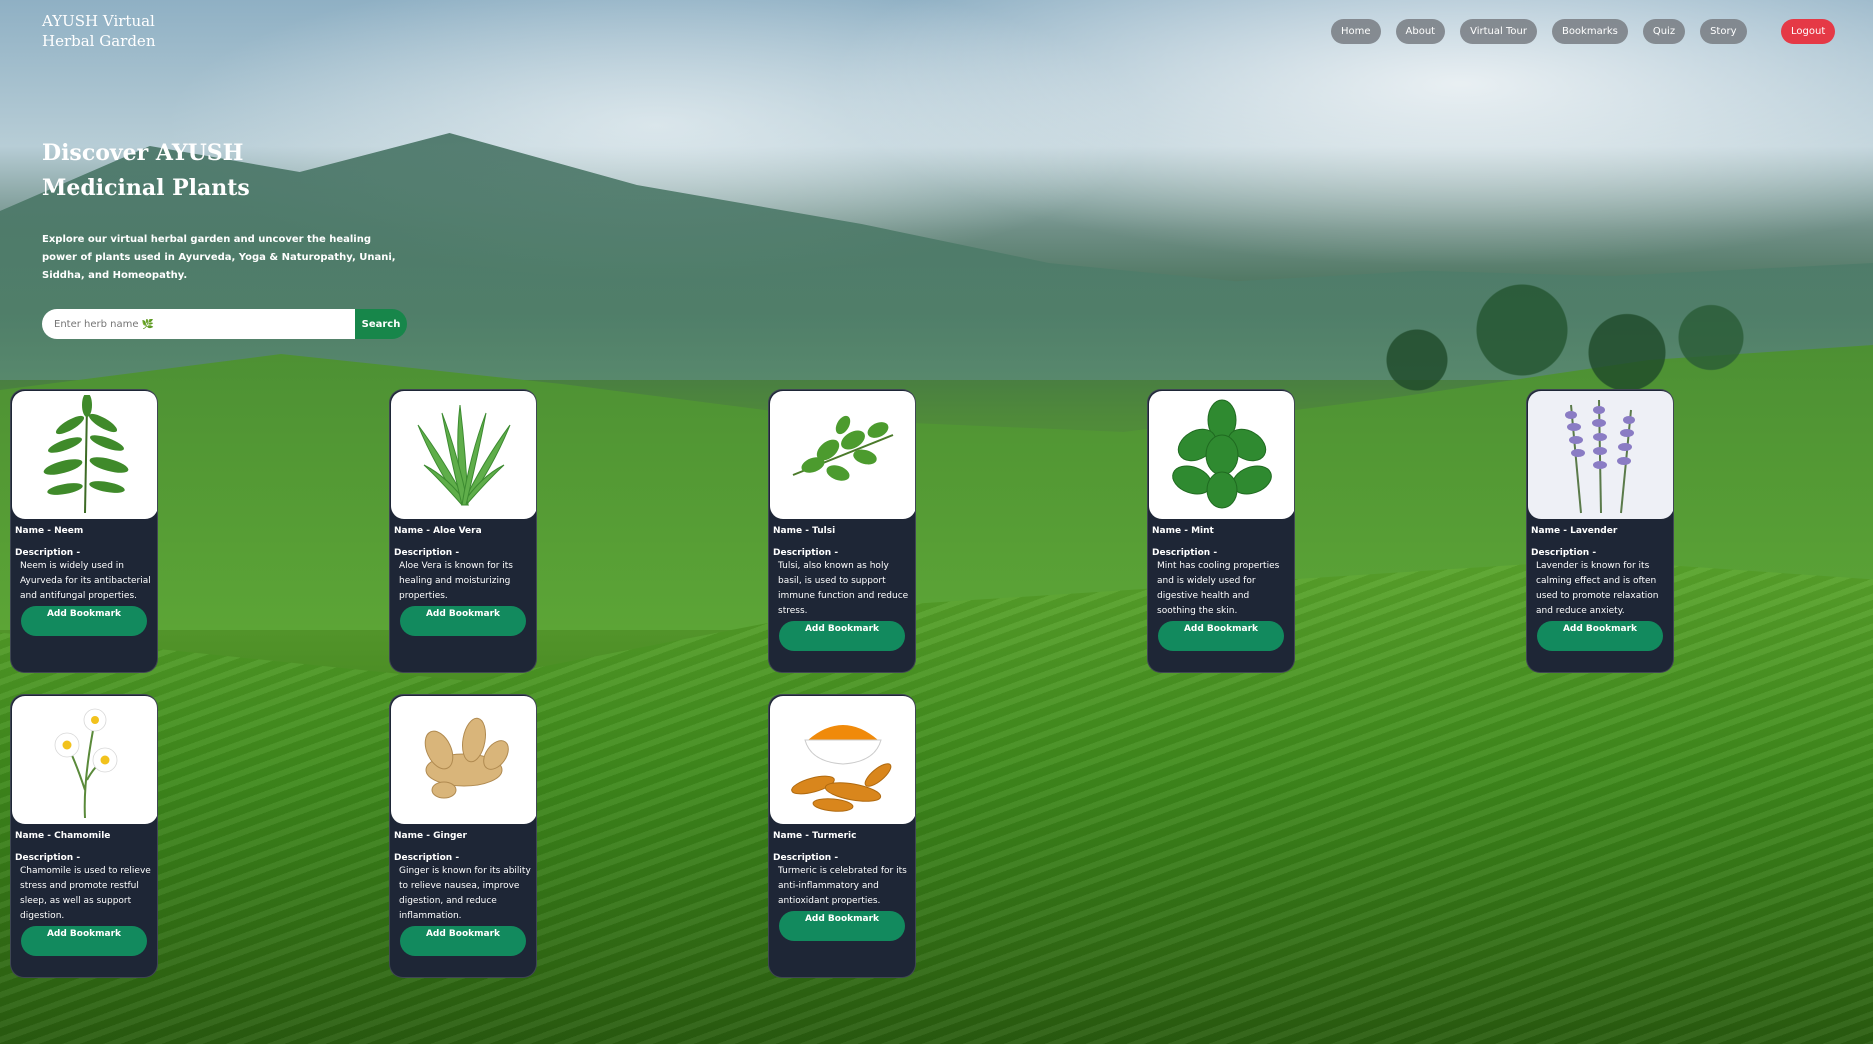 This screenshot has width=1873, height=1044. What do you see at coordinates (117, 31) in the screenshot?
I see `brand-title: AYUSH Virtual Herbal Garden` at bounding box center [117, 31].